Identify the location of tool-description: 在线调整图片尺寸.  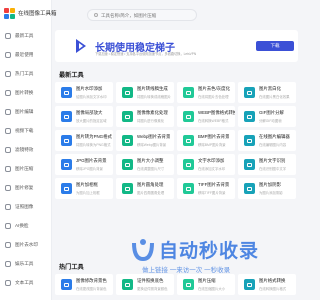
(151, 168).